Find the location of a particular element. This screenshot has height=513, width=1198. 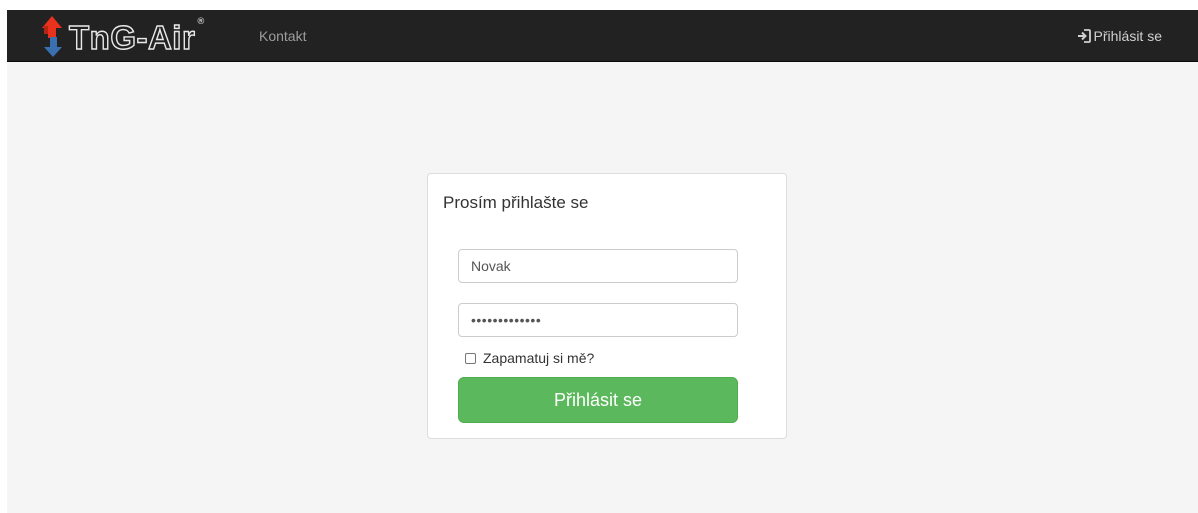

username-input is located at coordinates (598, 266).